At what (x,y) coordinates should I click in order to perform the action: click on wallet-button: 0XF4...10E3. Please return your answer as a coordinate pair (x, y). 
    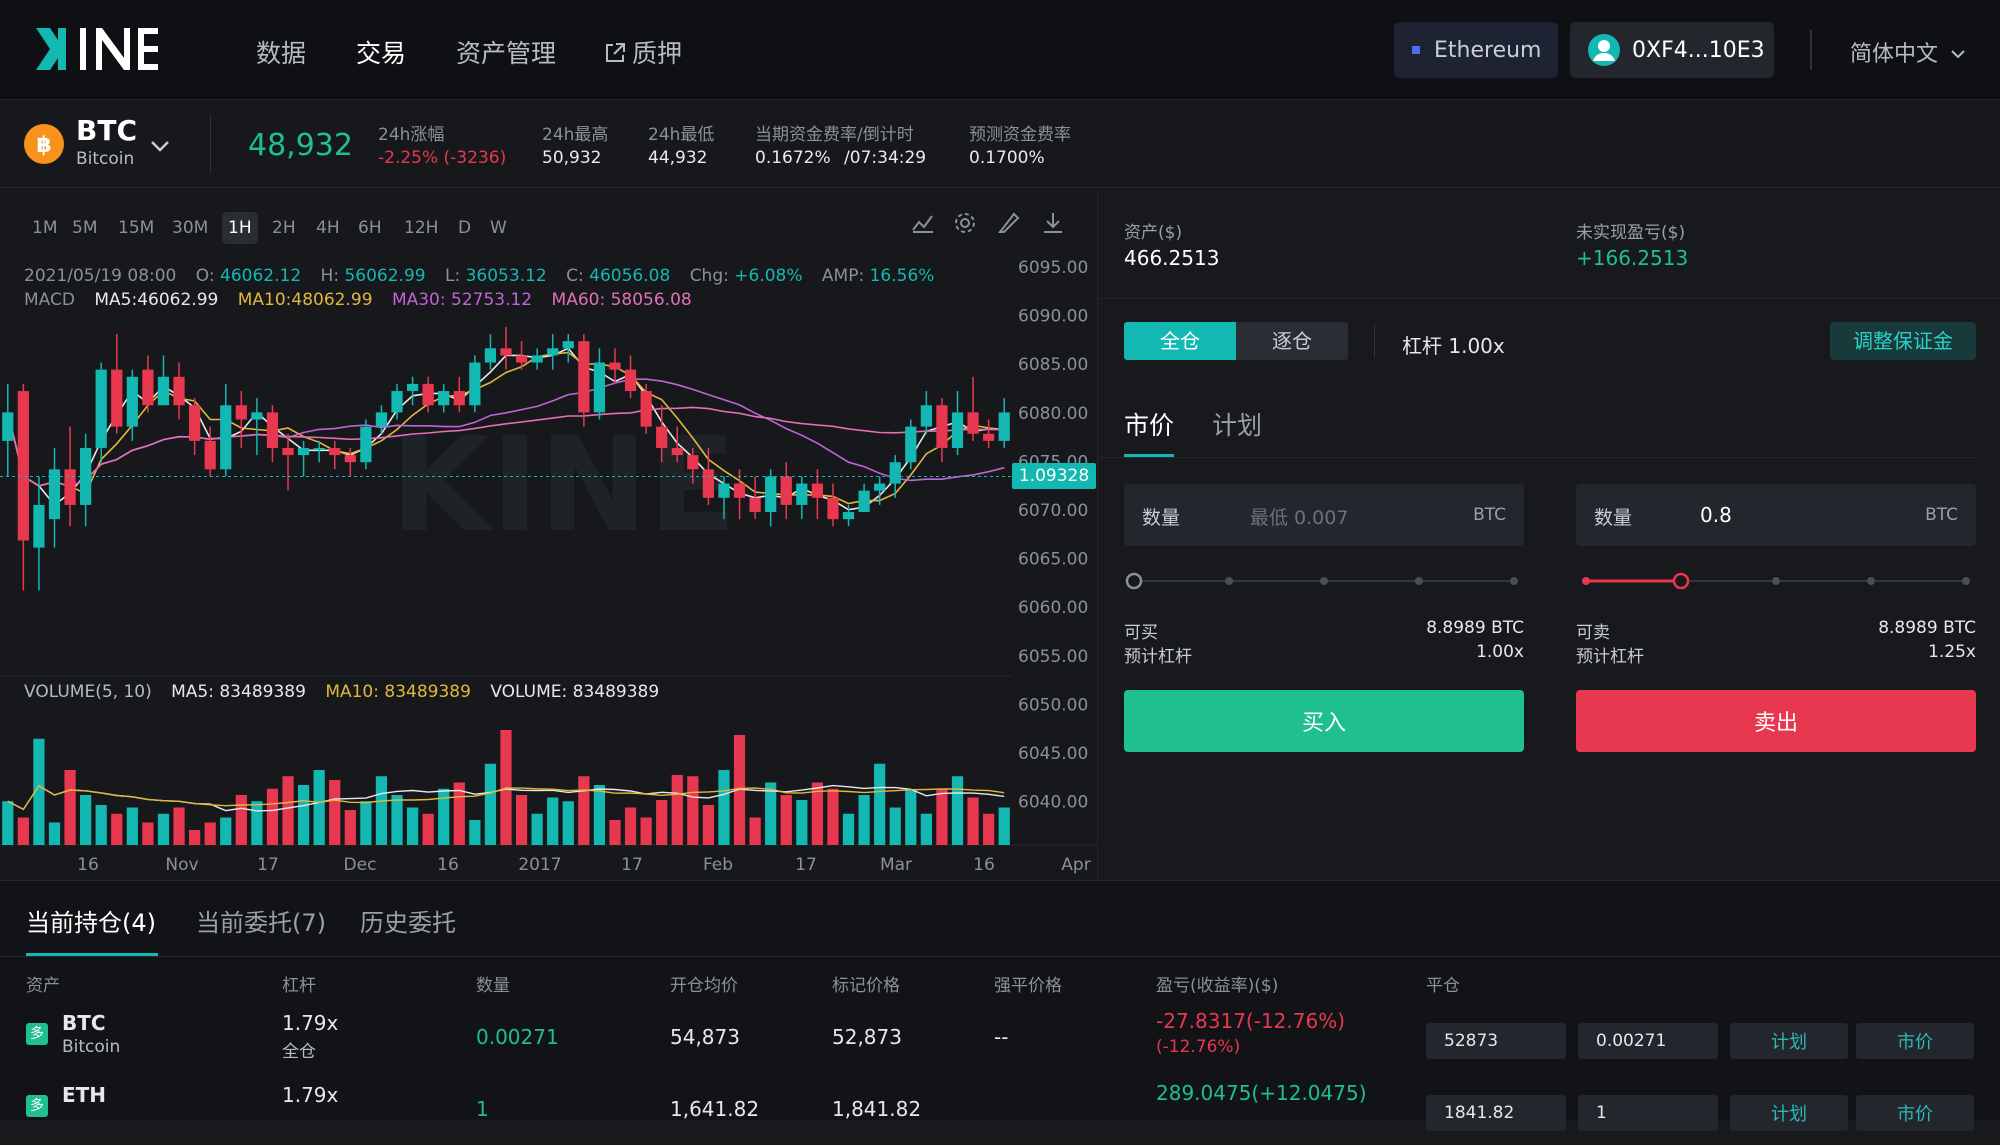
    Looking at the image, I should click on (1672, 50).